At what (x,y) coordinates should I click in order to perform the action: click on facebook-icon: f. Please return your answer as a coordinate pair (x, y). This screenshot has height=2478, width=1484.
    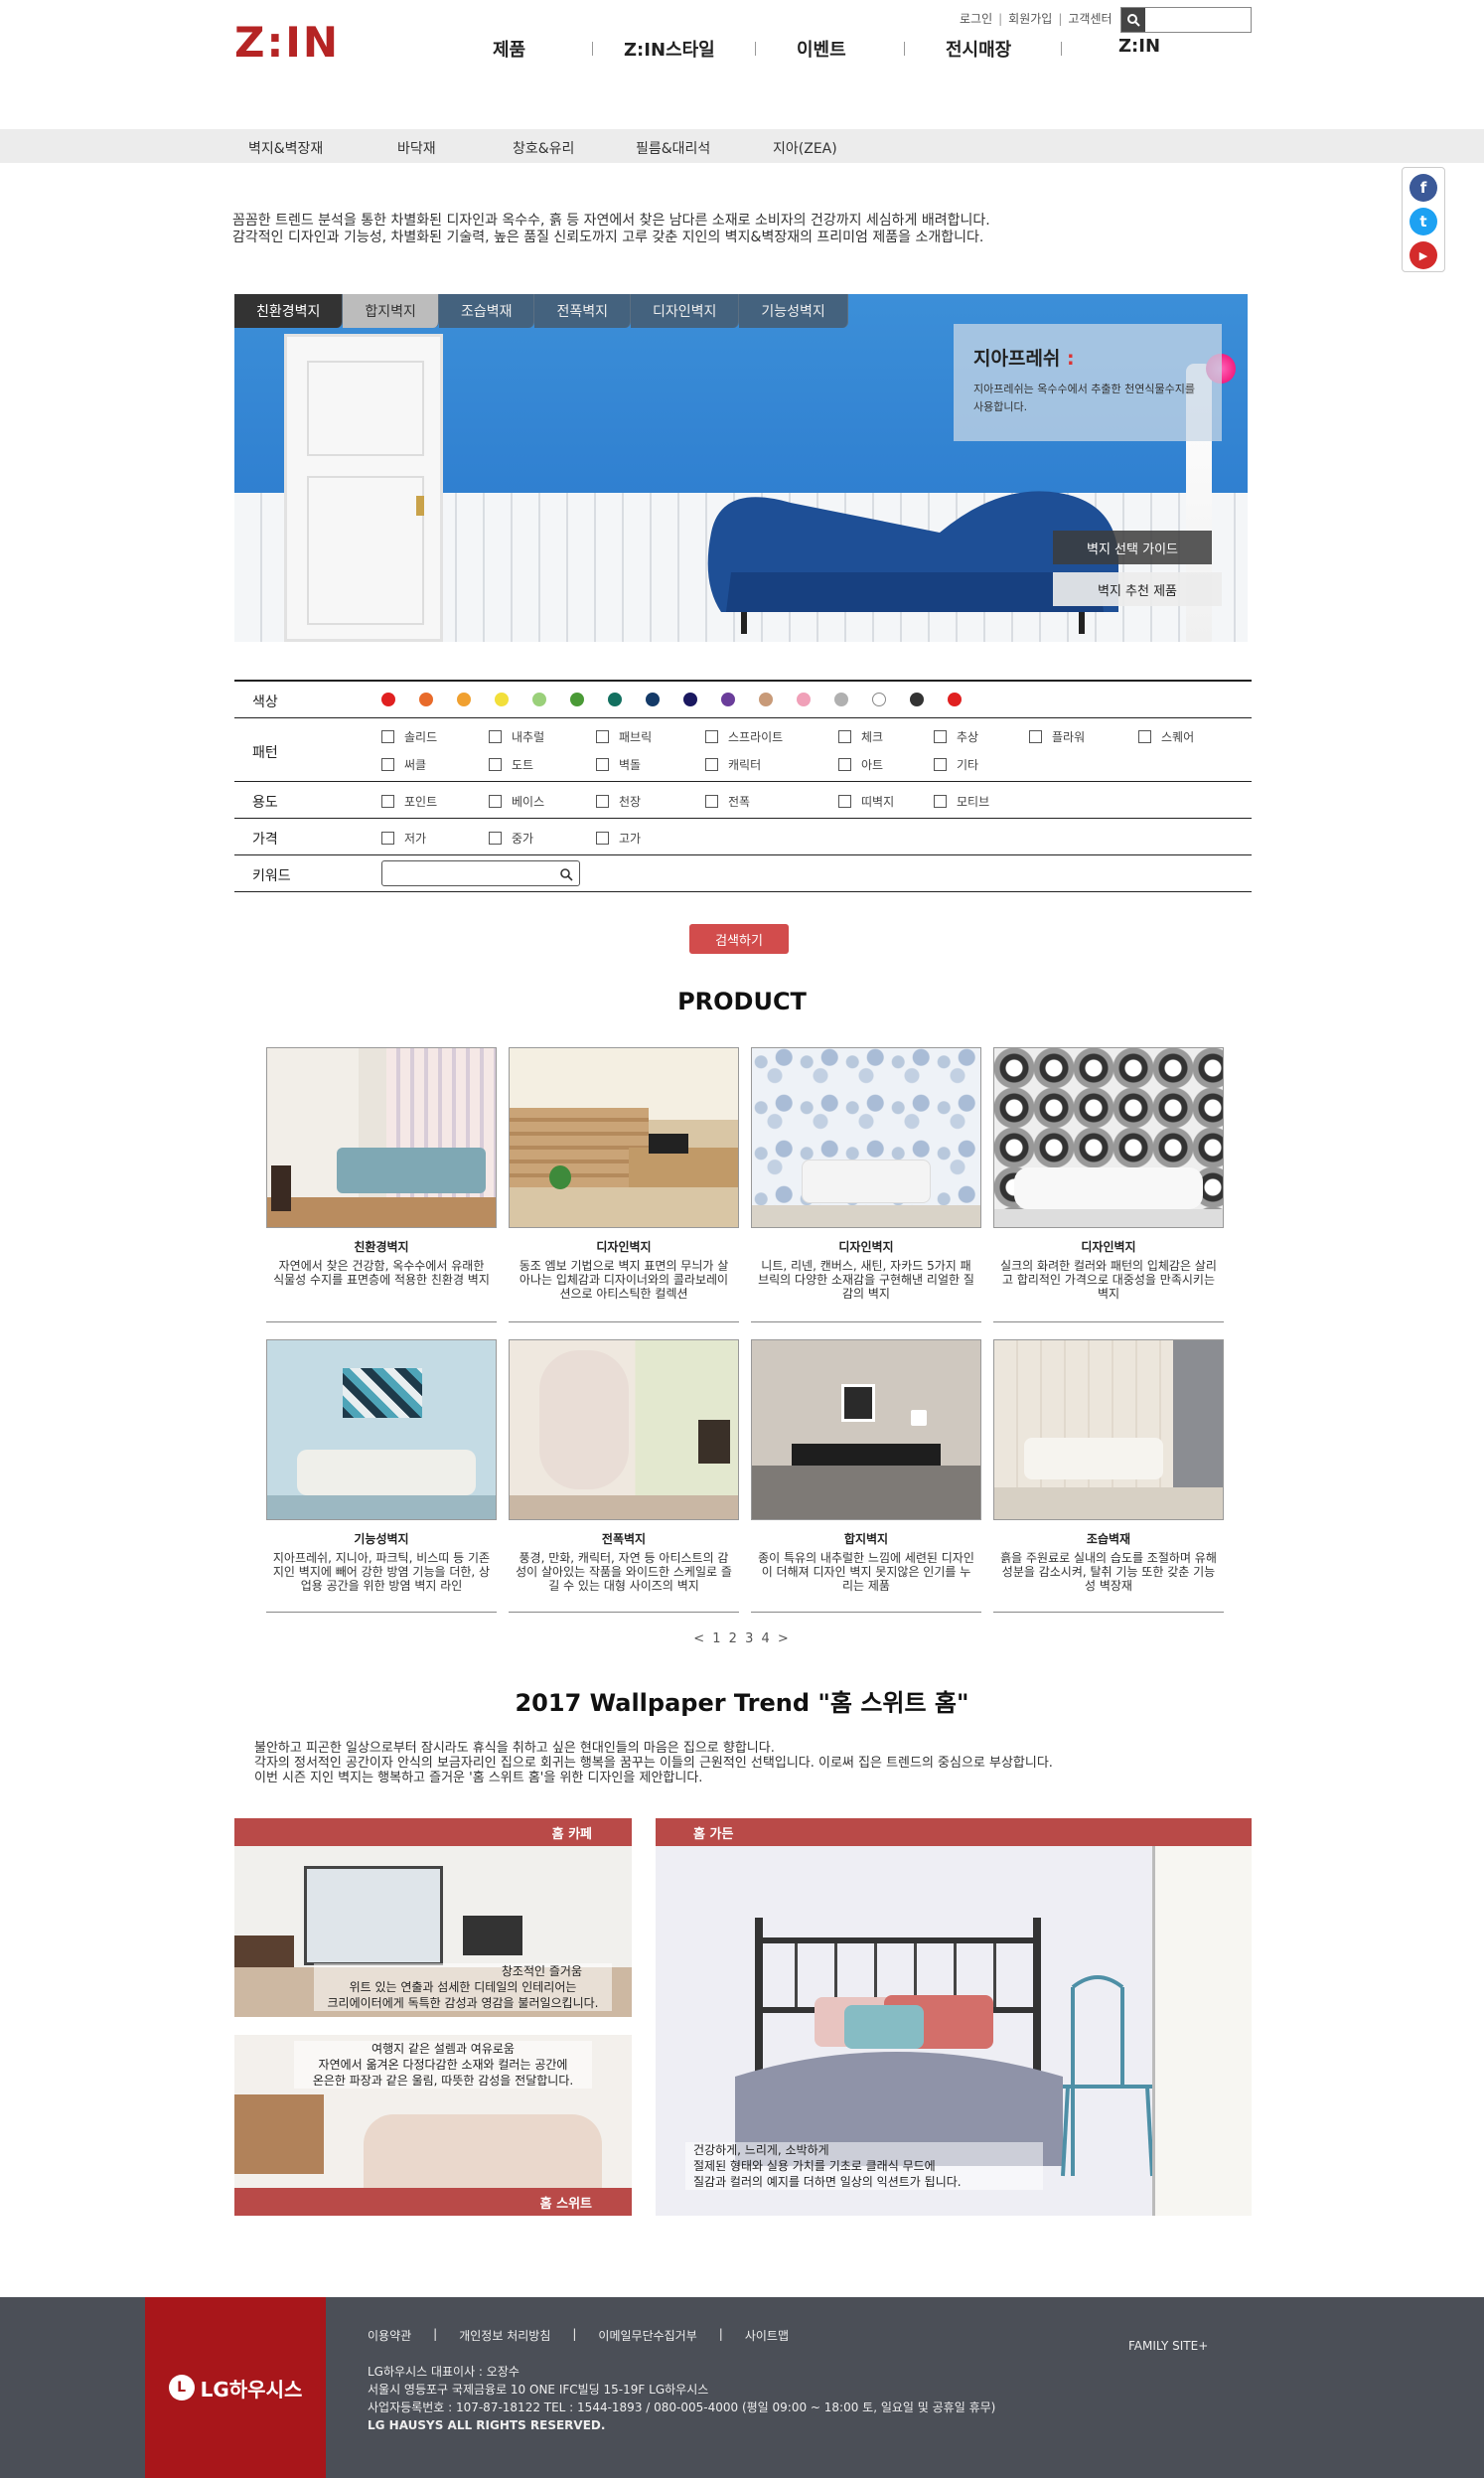
    Looking at the image, I should click on (1423, 188).